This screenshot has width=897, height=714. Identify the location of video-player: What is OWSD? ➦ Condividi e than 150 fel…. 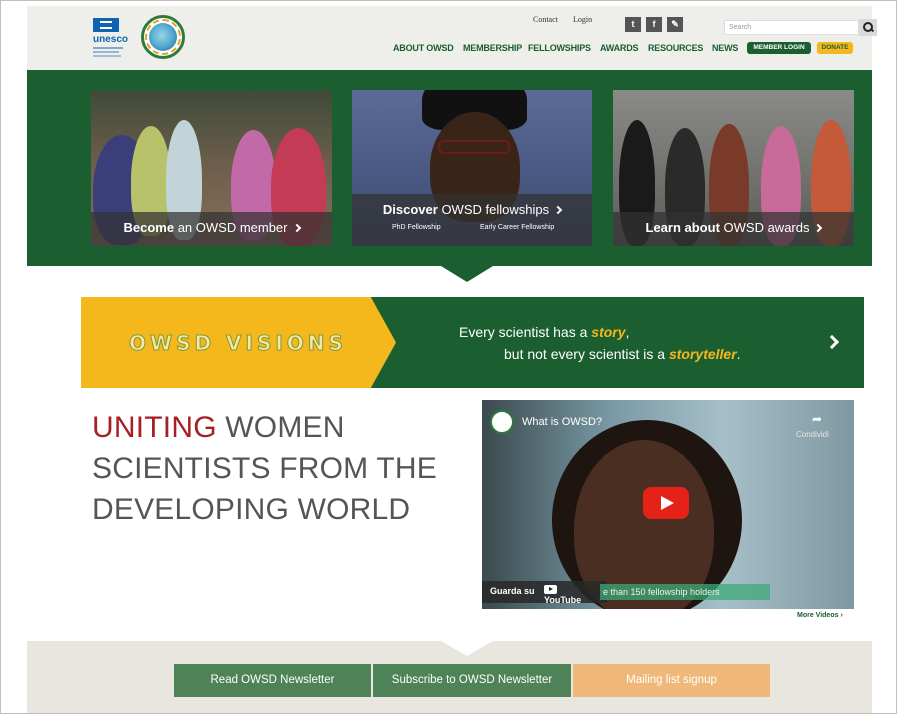
(668, 504).